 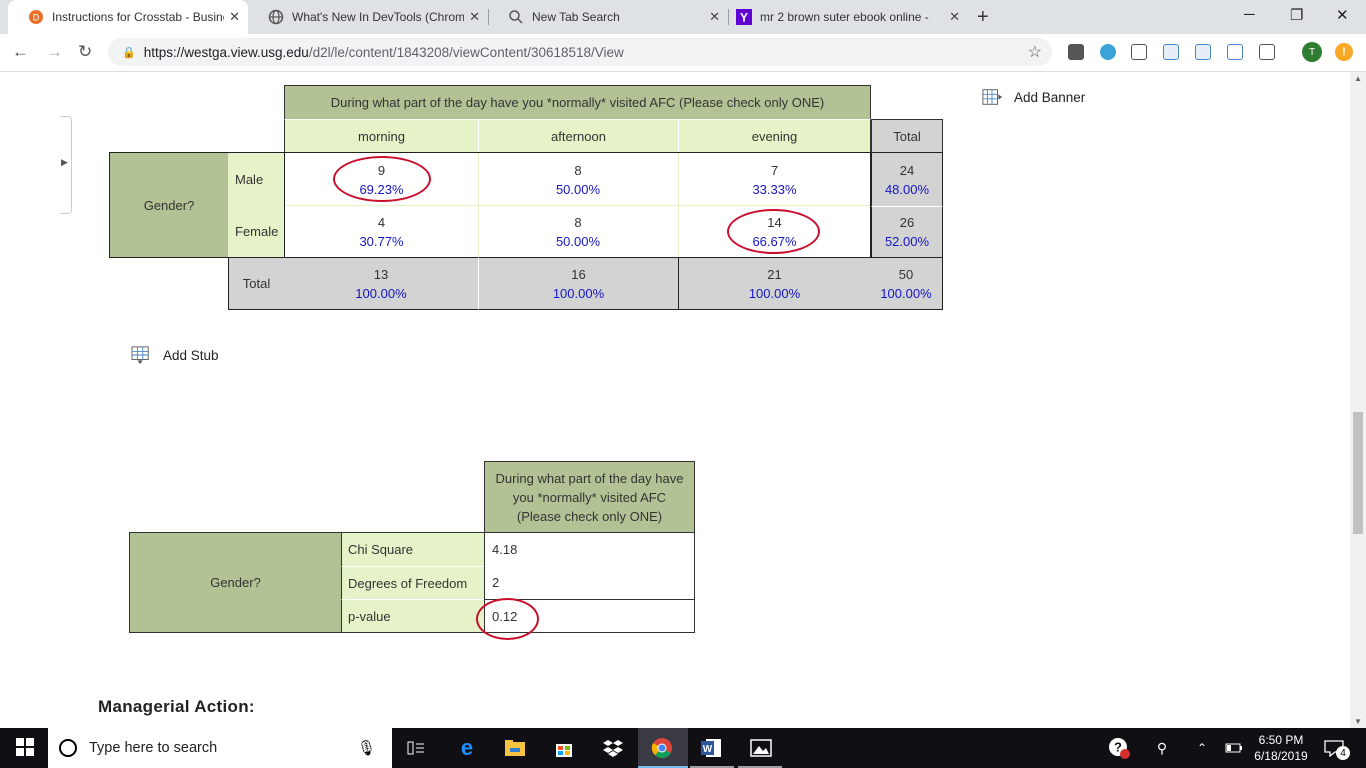 I want to click on column-header-afternoon: afternoon, so click(x=578, y=136).